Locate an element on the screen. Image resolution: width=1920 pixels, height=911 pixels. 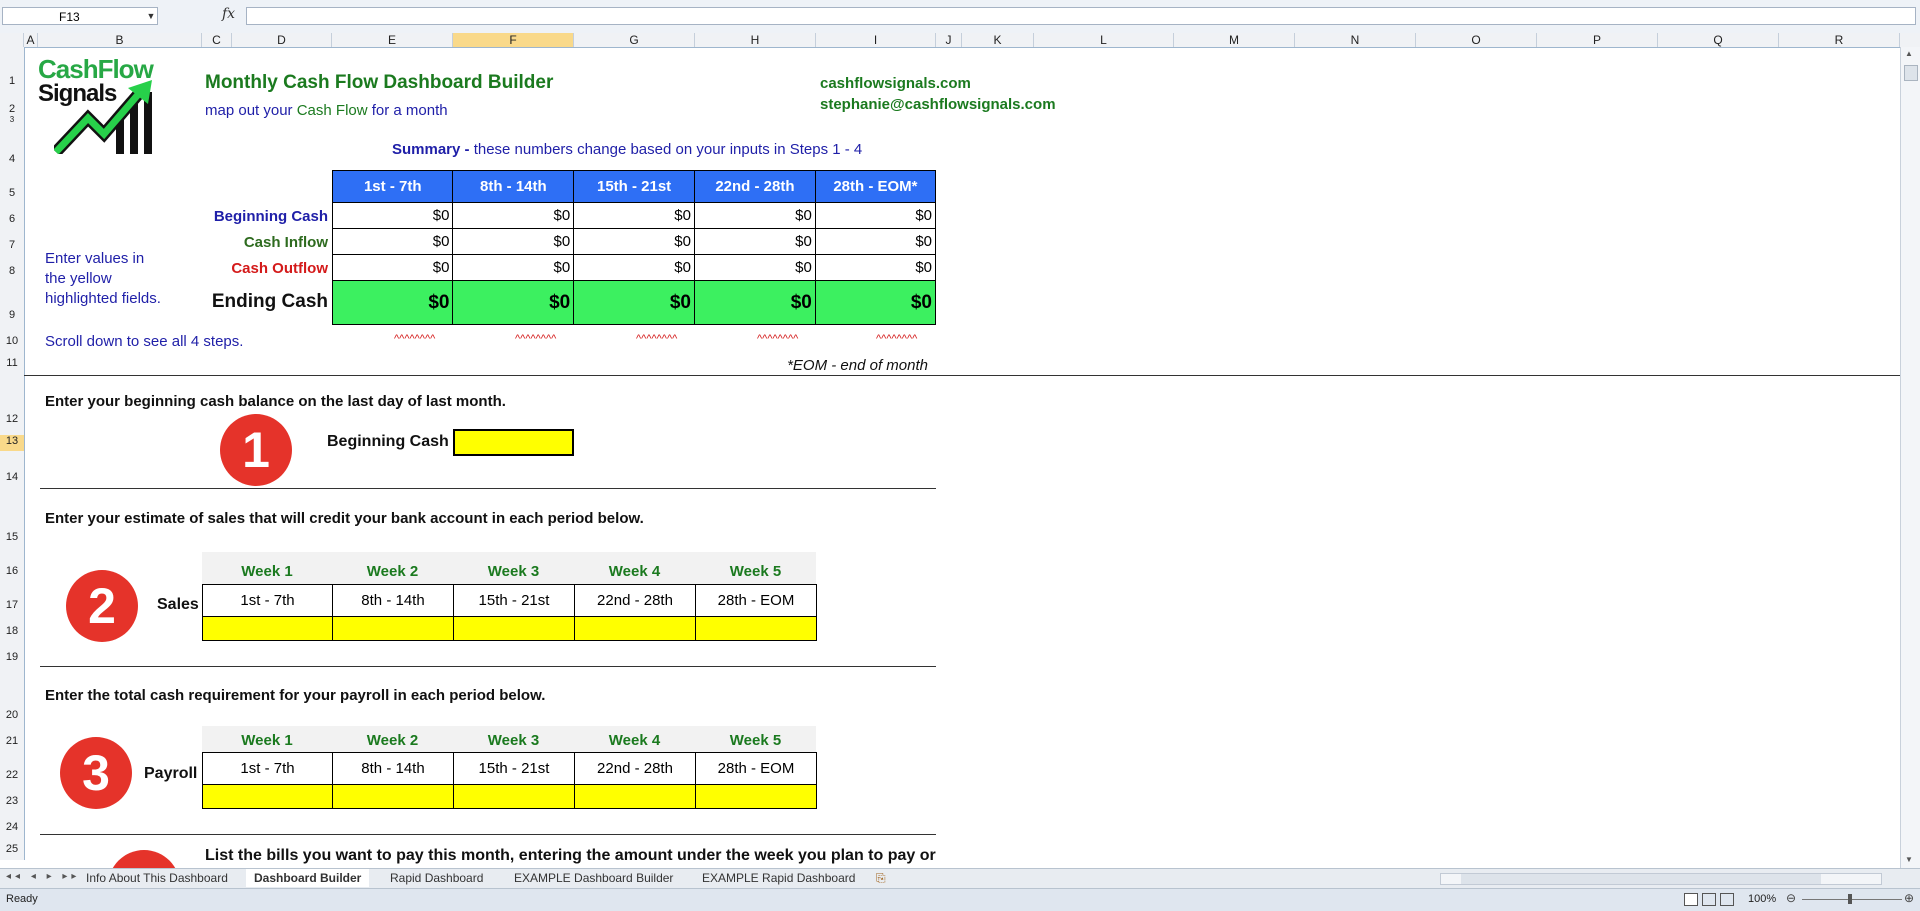
page-break-icon is located at coordinates (1727, 899).